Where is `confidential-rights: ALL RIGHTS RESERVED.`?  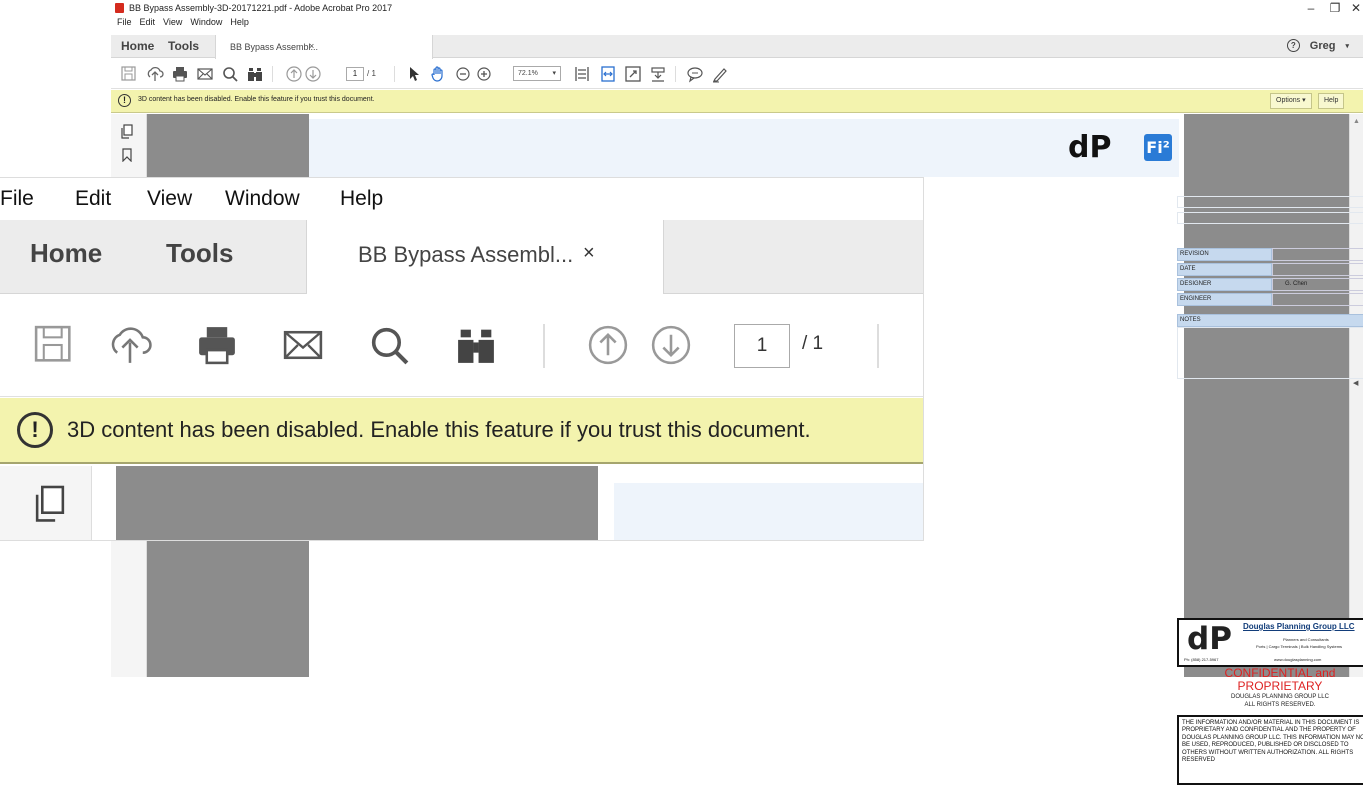 confidential-rights: ALL RIGHTS RESERVED. is located at coordinates (1280, 705).